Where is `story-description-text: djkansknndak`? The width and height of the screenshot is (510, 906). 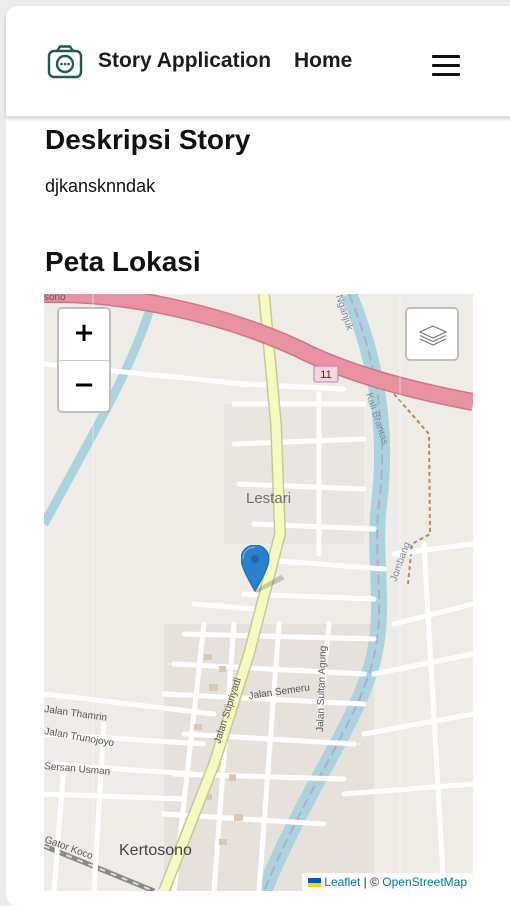 story-description-text: djkansknndak is located at coordinates (100, 186).